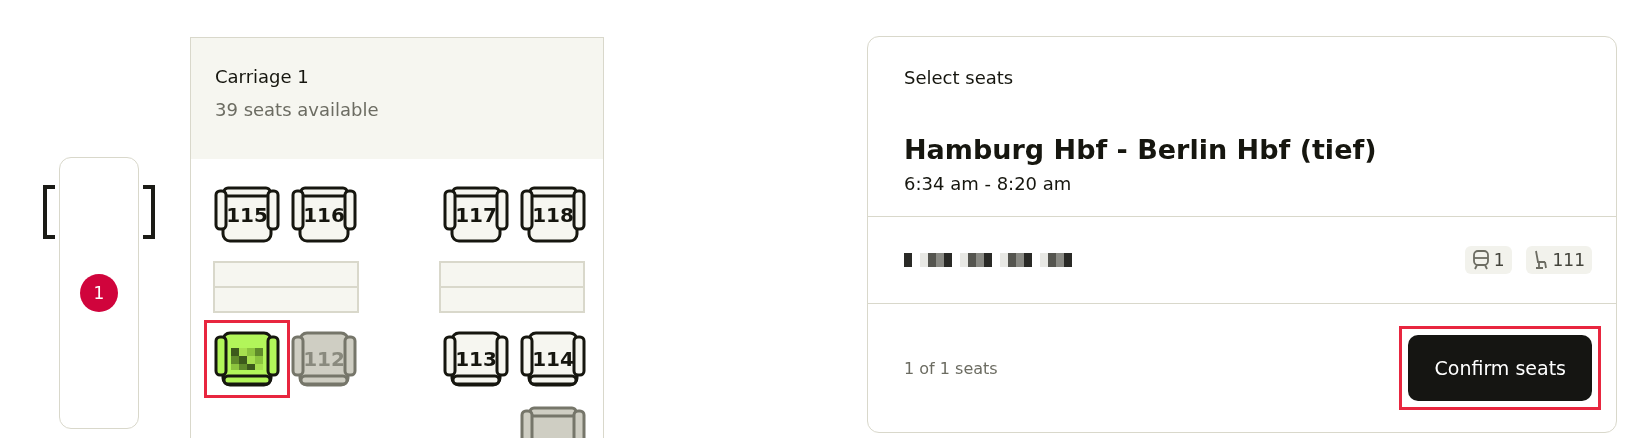 This screenshot has width=1632, height=438. Describe the element at coordinates (959, 77) in the screenshot. I see `card-heading: Select seats` at that location.